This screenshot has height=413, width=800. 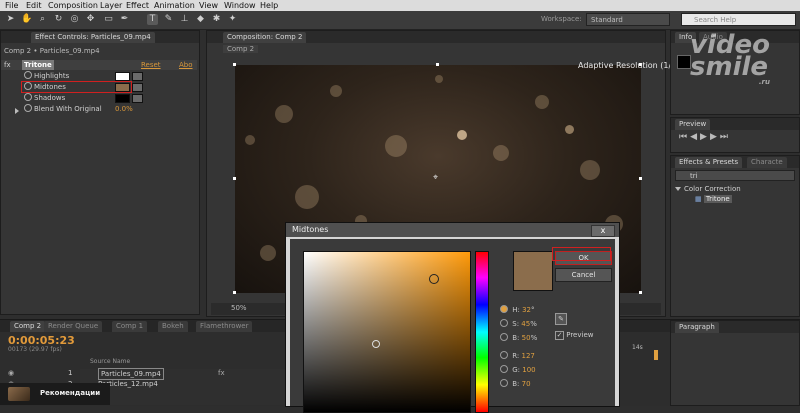 What do you see at coordinates (239, 308) in the screenshot?
I see `zoom-select: 50%` at bounding box center [239, 308].